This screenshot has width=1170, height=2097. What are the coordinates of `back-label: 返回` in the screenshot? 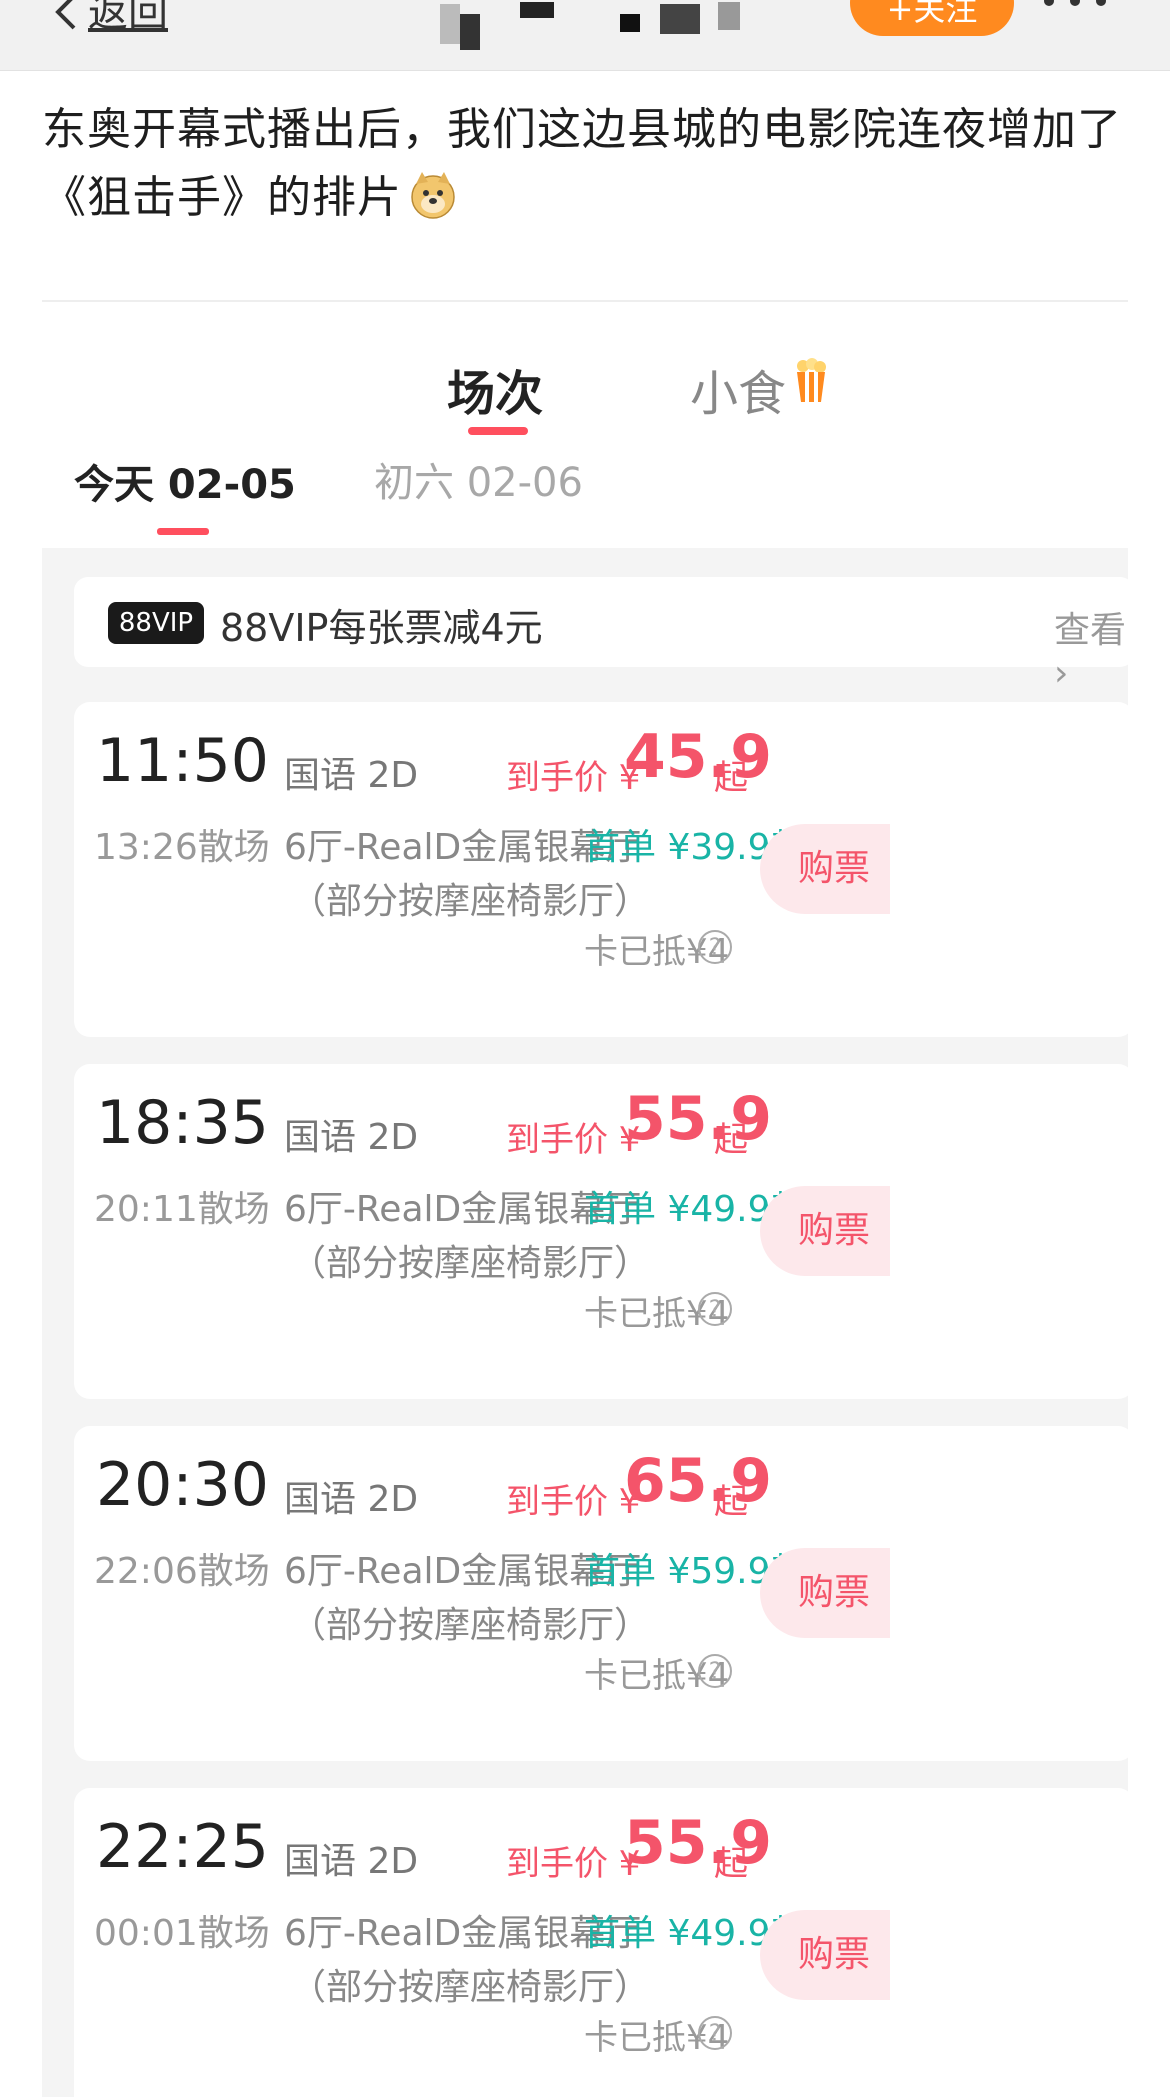 It's located at (128, 18).